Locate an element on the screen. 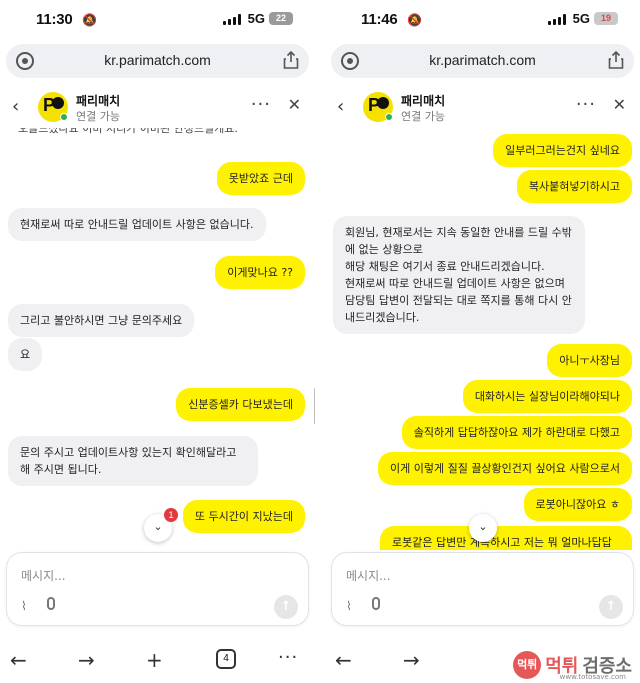 The width and height of the screenshot is (640, 683). browser-toolbar: ← → + 4 ··· is located at coordinates (157, 661).